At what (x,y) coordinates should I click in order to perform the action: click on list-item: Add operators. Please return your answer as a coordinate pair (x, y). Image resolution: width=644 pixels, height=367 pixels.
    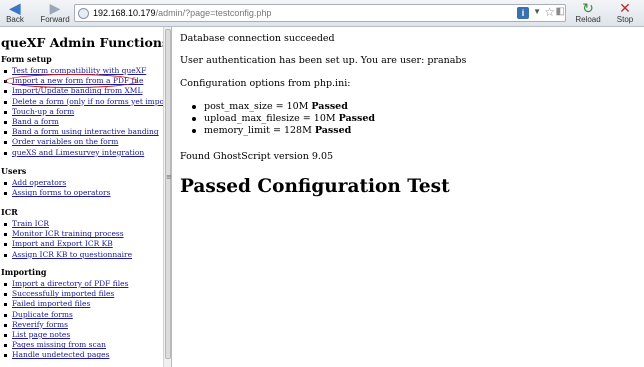
    Looking at the image, I should click on (57, 183).